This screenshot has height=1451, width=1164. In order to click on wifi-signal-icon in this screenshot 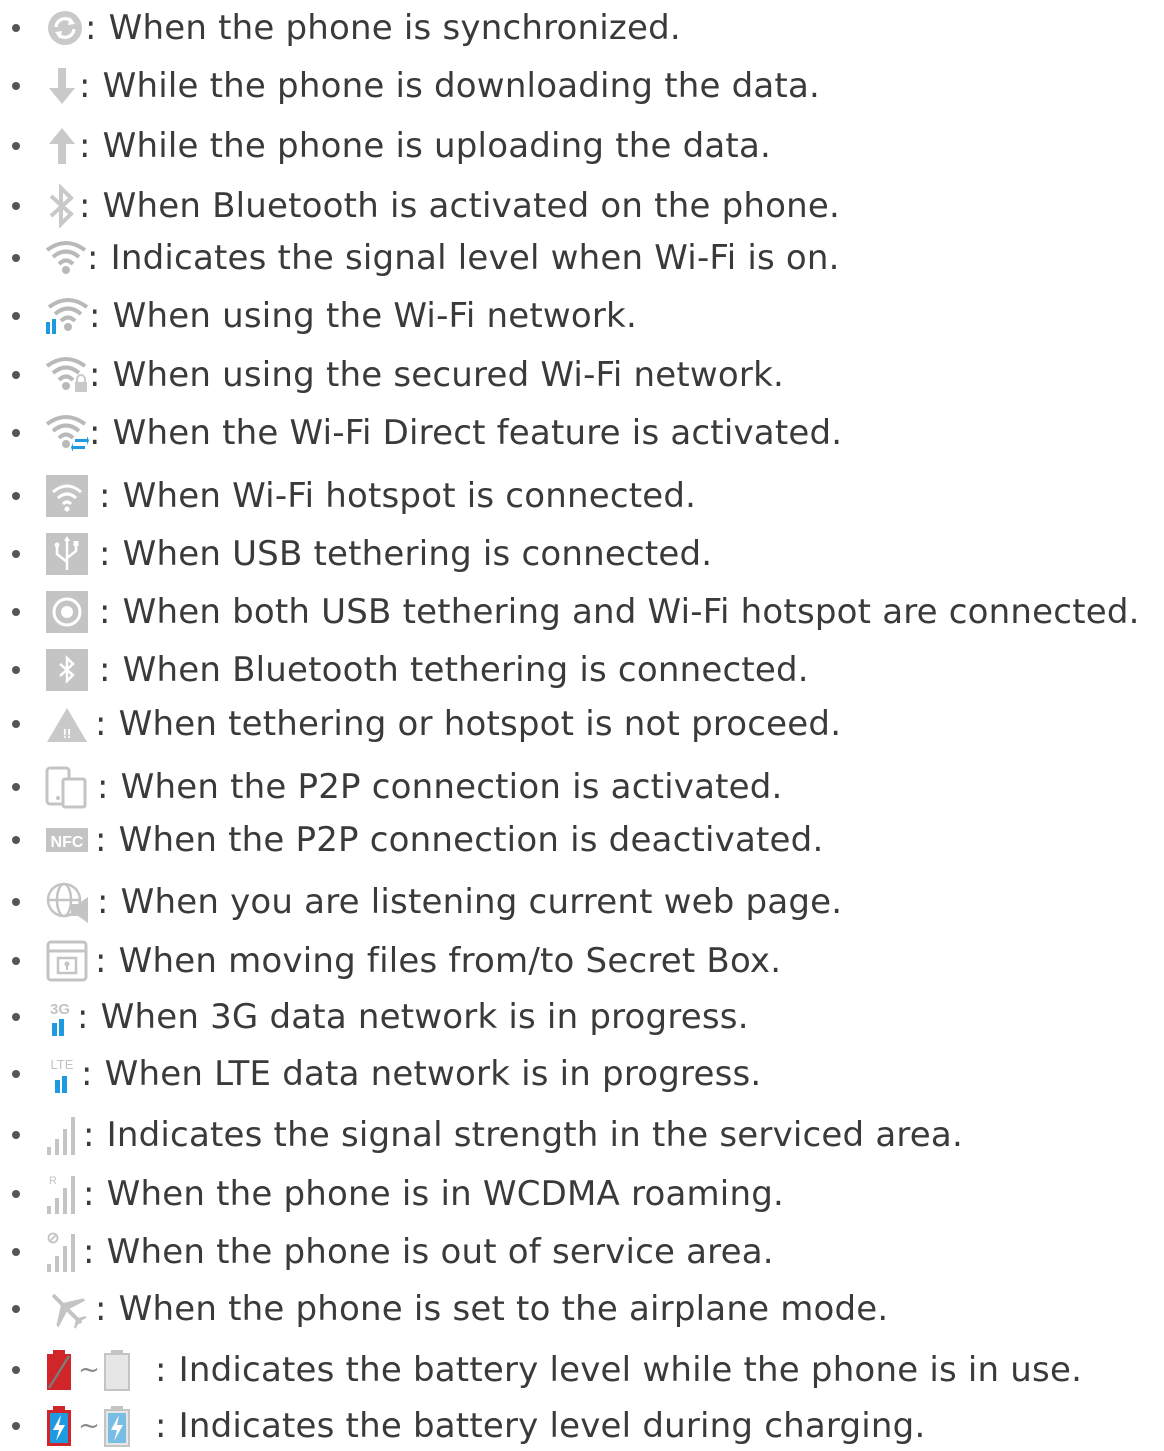, I will do `click(66, 258)`.